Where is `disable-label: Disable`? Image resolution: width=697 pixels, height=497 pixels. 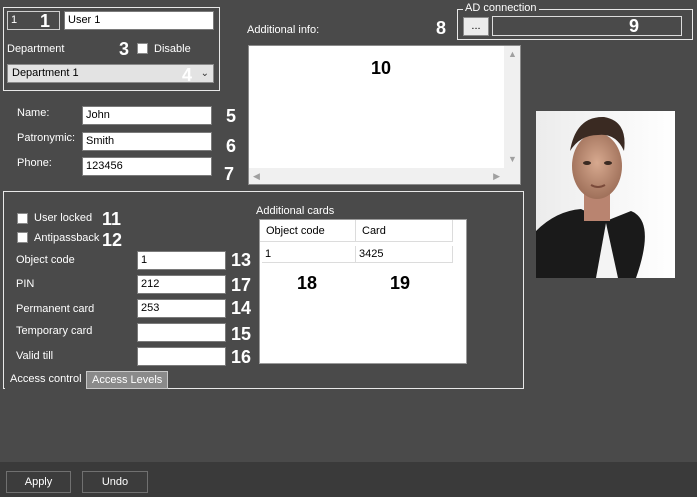 disable-label: Disable is located at coordinates (172, 49).